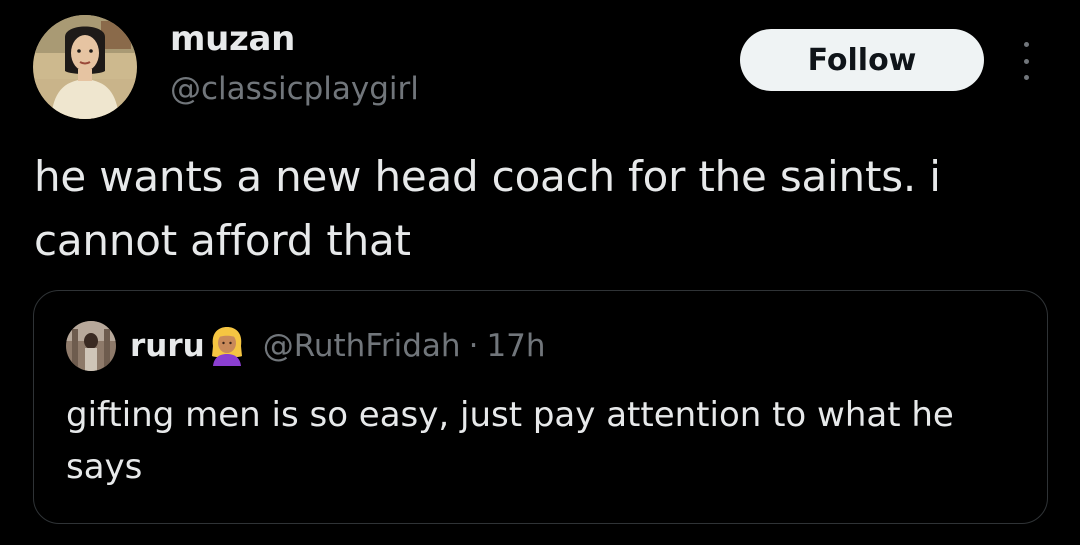 The image size is (1080, 545). What do you see at coordinates (294, 89) in the screenshot?
I see `author-handle: @classicplaygirl` at bounding box center [294, 89].